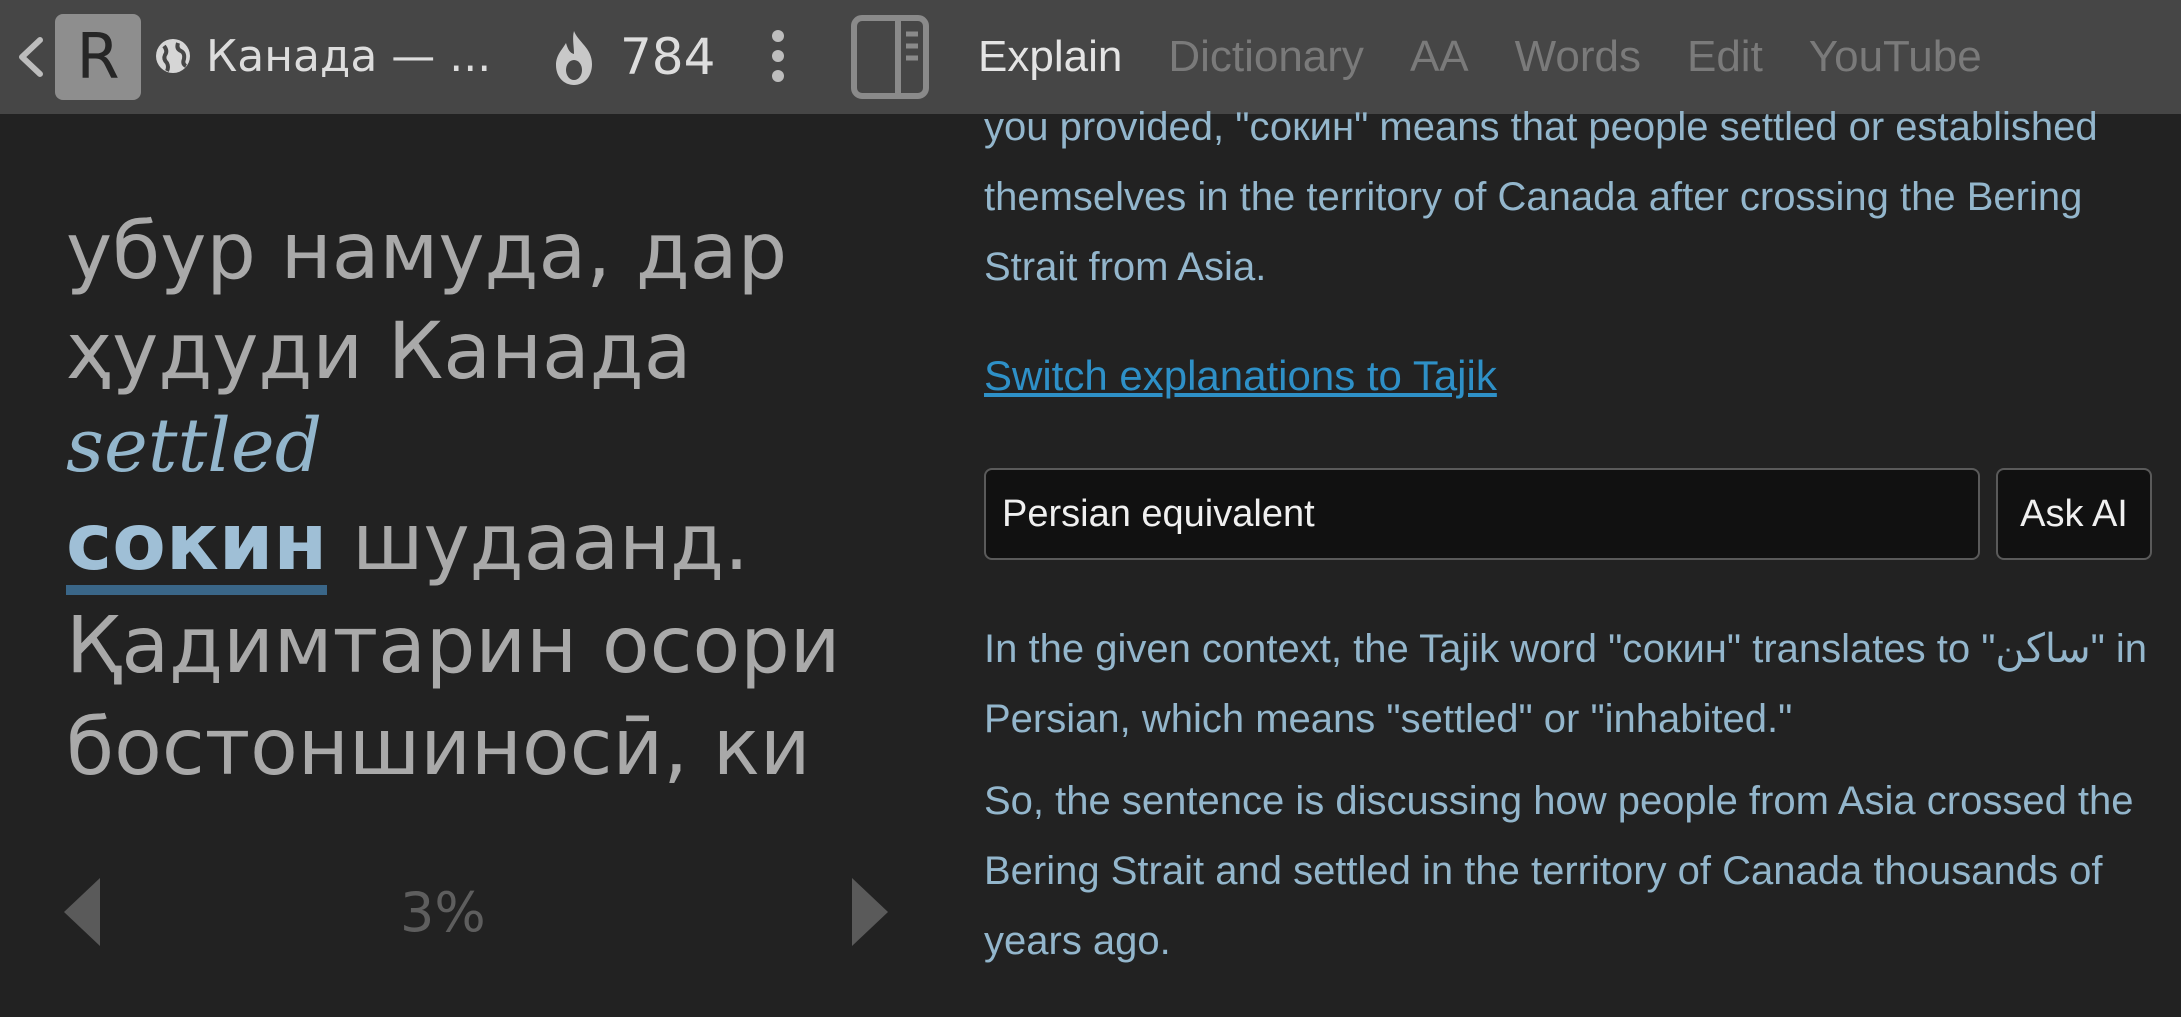 The width and height of the screenshot is (2181, 1017). What do you see at coordinates (98, 57) in the screenshot?
I see `app-logo: R` at bounding box center [98, 57].